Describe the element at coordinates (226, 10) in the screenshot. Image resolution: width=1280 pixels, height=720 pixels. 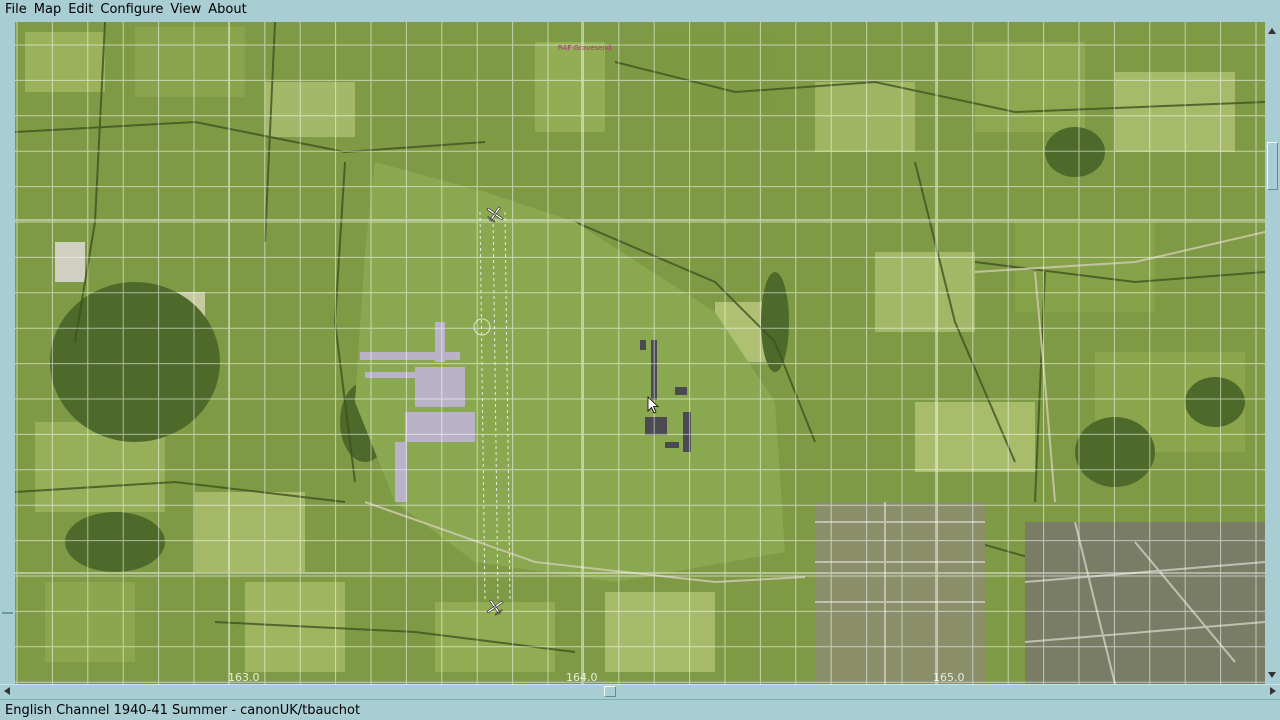
I see `menu-about: About` at that location.